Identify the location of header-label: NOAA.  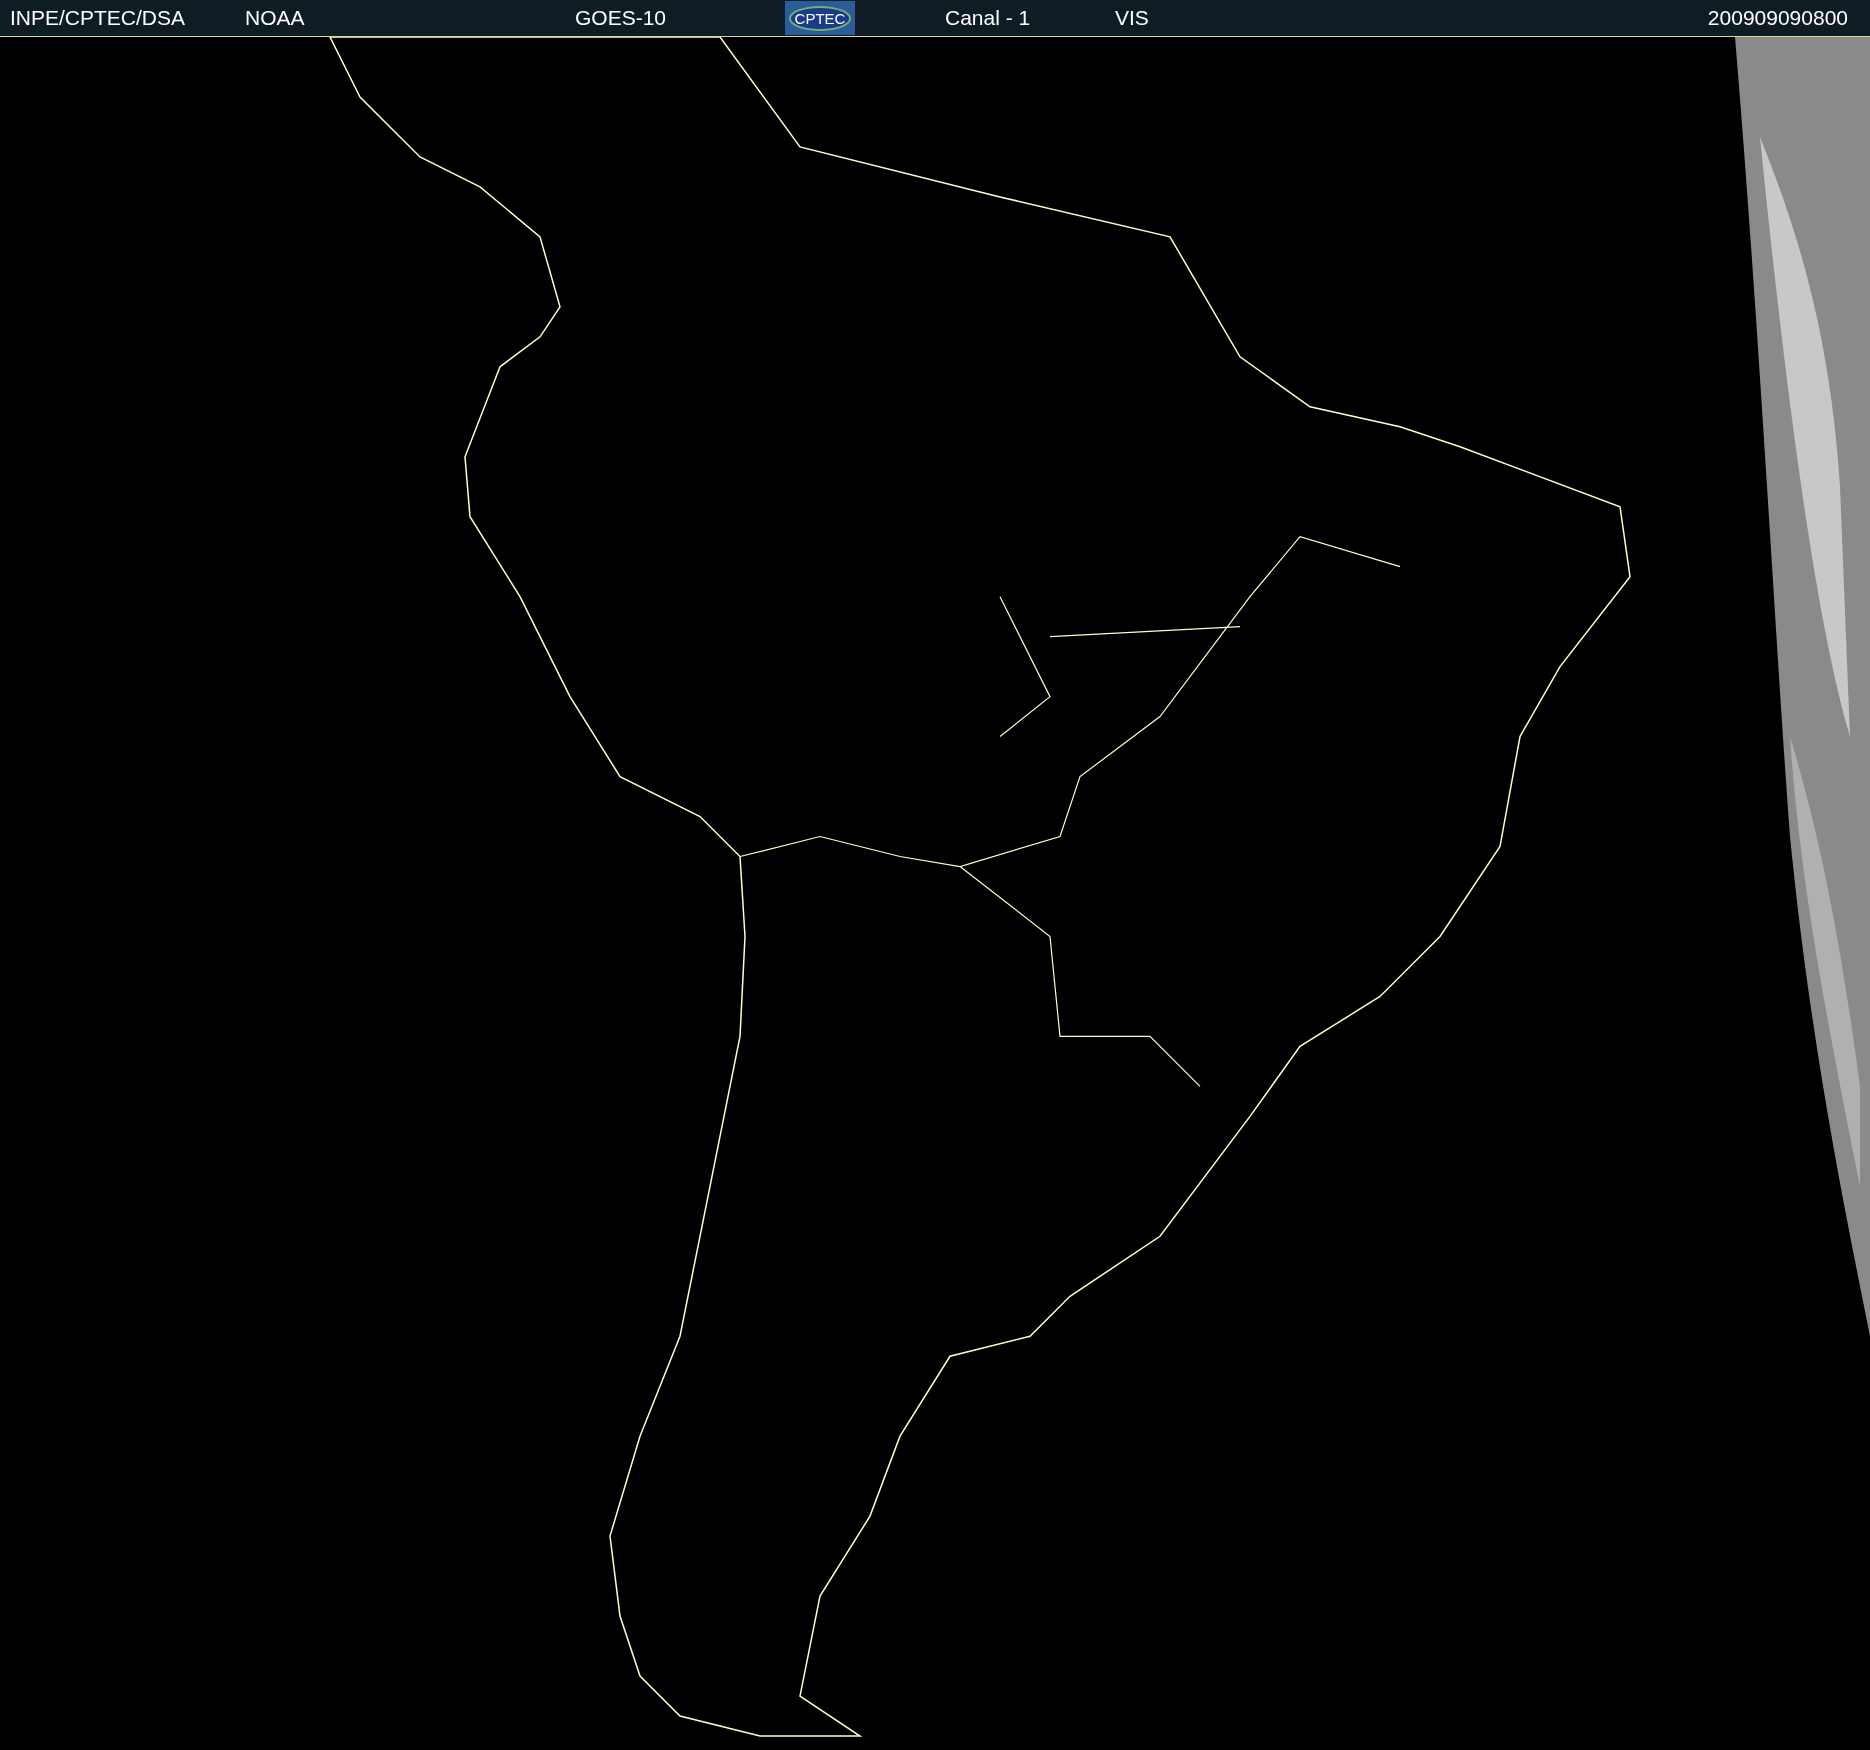
(275, 18).